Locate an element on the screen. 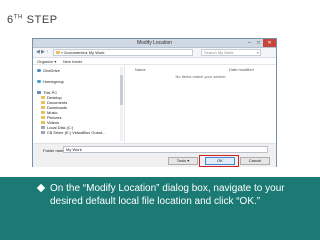 The height and width of the screenshot is (240, 320). forward-arrow-icon: ▶ is located at coordinates (43, 52).